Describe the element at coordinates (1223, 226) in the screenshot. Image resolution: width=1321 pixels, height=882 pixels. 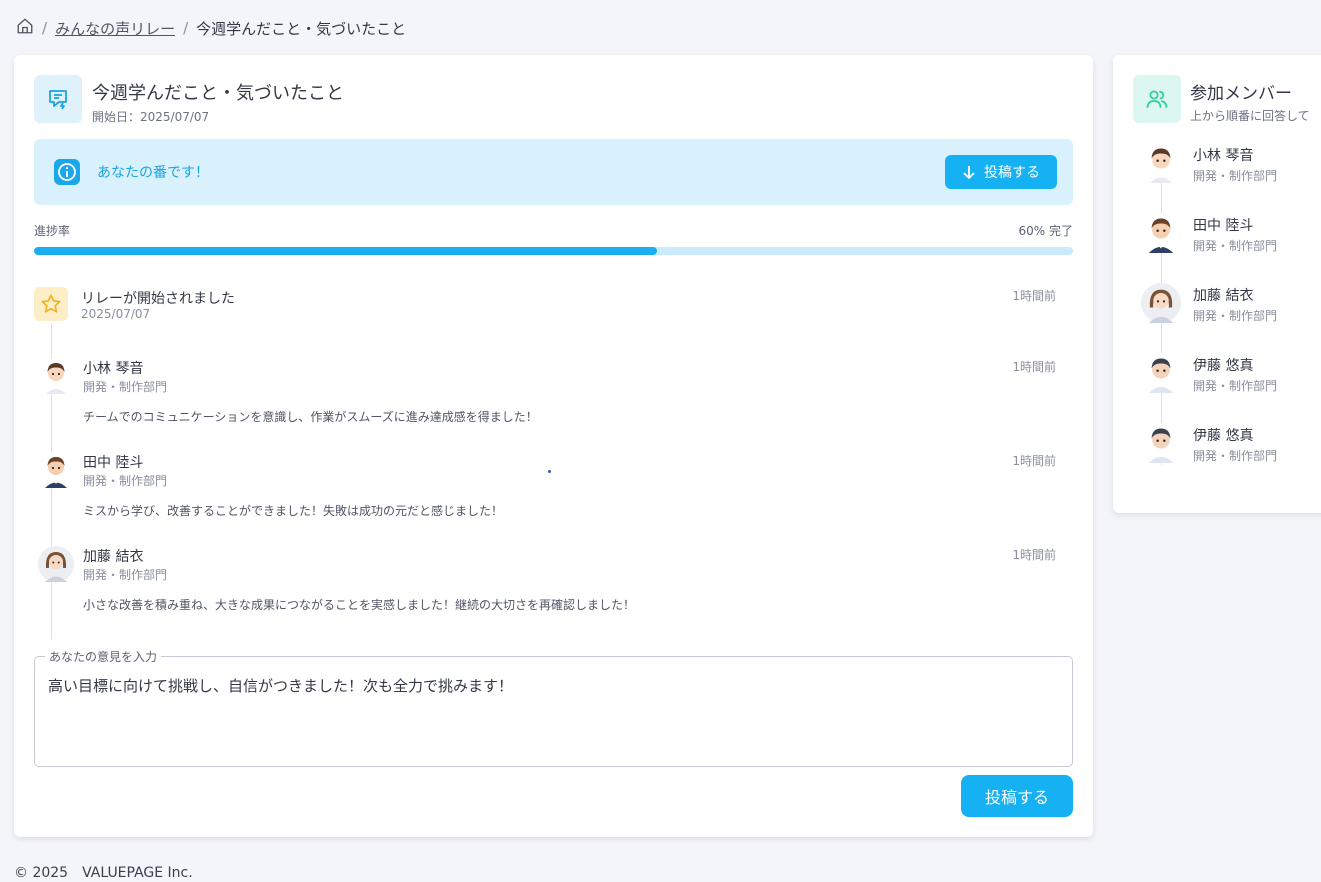
I see `member-name: 田中 陸斗` at that location.